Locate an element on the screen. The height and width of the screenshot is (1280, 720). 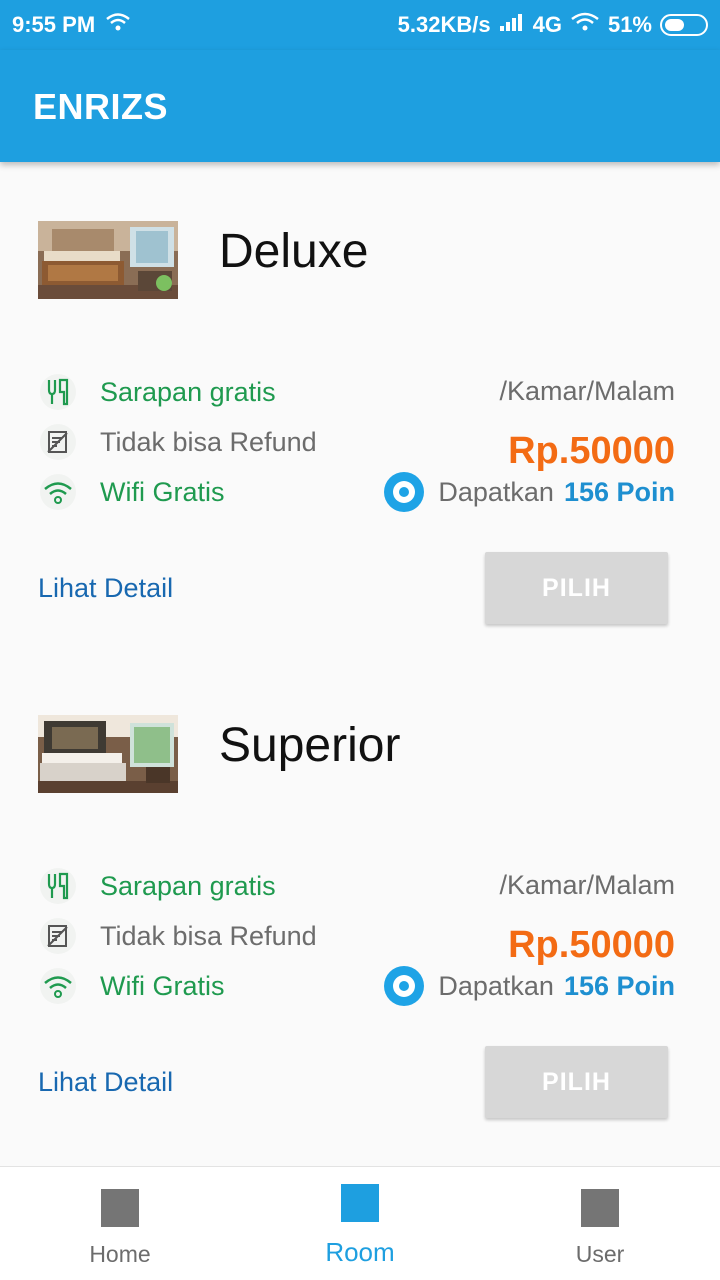
nav-label: Room is located at coordinates (360, 1252).